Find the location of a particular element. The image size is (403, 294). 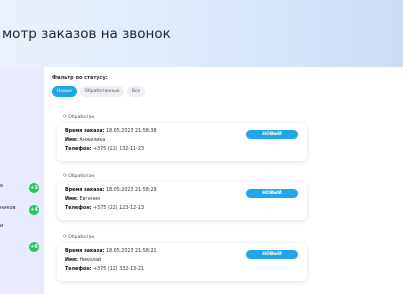

order-name: Имя: Анжелика is located at coordinates (85, 140).